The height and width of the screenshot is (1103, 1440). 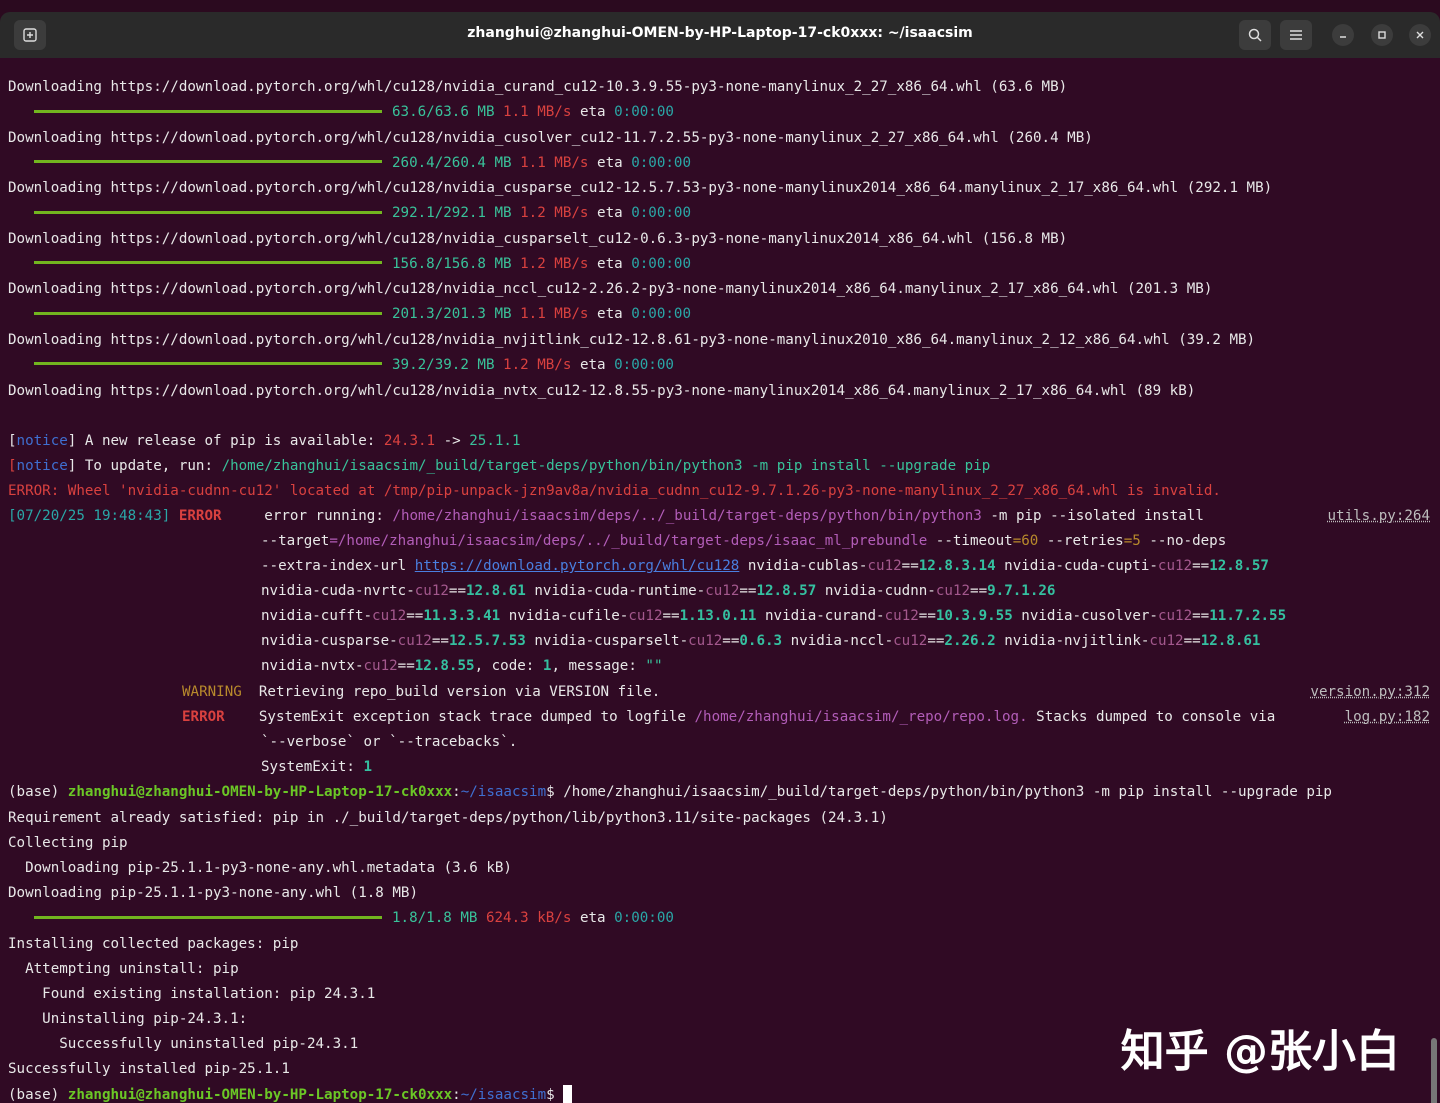 I want to click on index-url-link: https://download.pytorch.org/whl/cu128, so click(x=577, y=566).